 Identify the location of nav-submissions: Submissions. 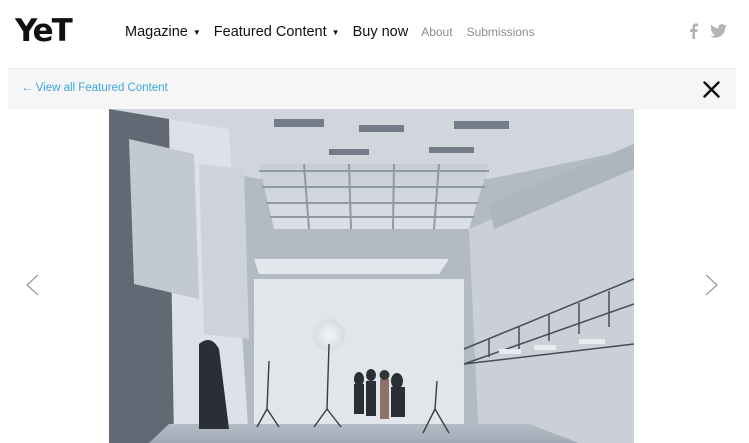
(501, 32).